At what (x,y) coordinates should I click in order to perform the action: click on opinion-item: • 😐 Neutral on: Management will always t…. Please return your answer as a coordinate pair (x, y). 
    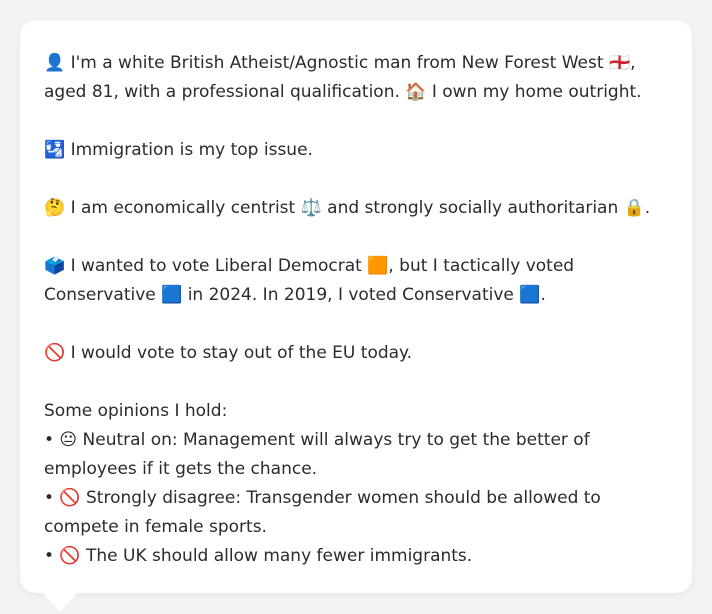
    Looking at the image, I should click on (317, 454).